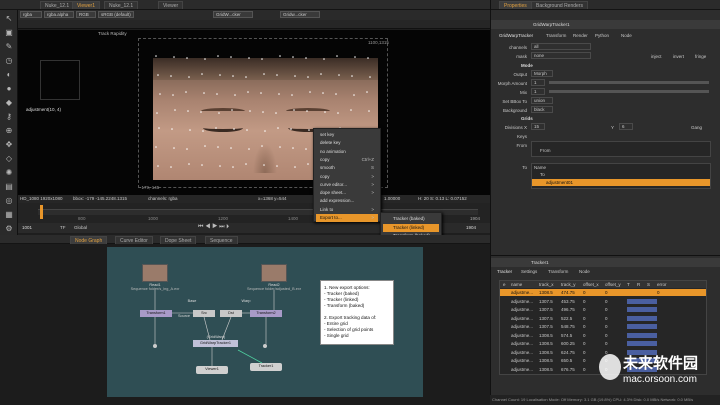  Describe the element at coordinates (661, 363) in the screenshot. I see `watermark-title: 未来软件园` at that location.